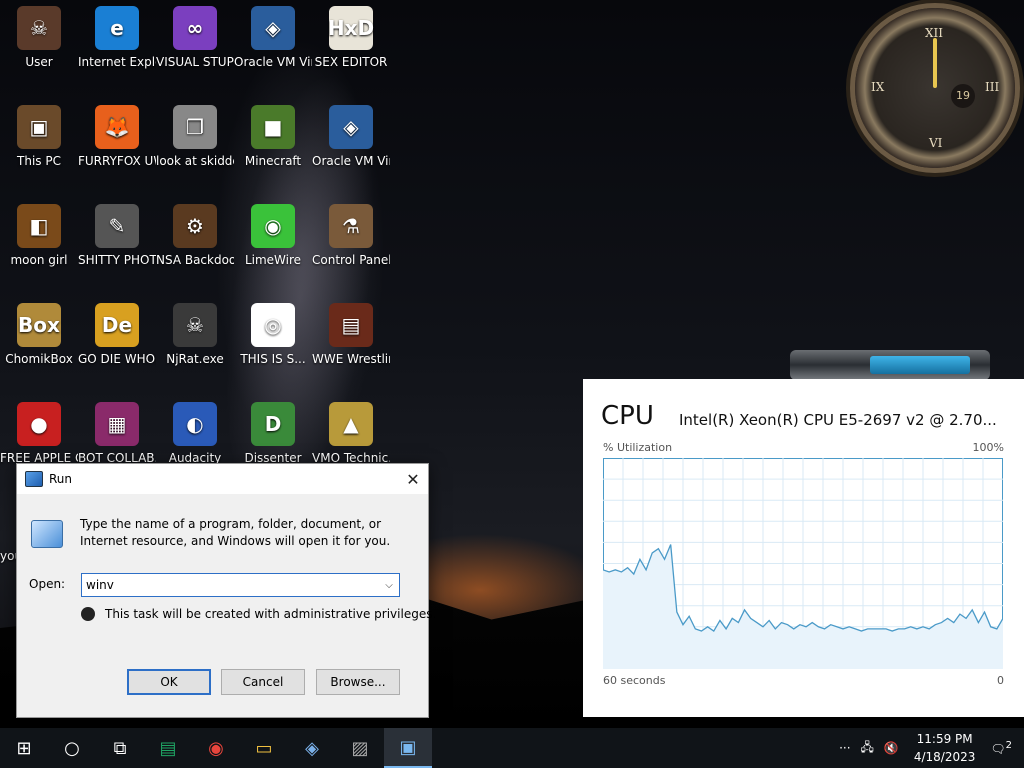 Image resolution: width=1024 pixels, height=768 pixels. What do you see at coordinates (39, 325) in the screenshot?
I see `app-icon: Box` at bounding box center [39, 325].